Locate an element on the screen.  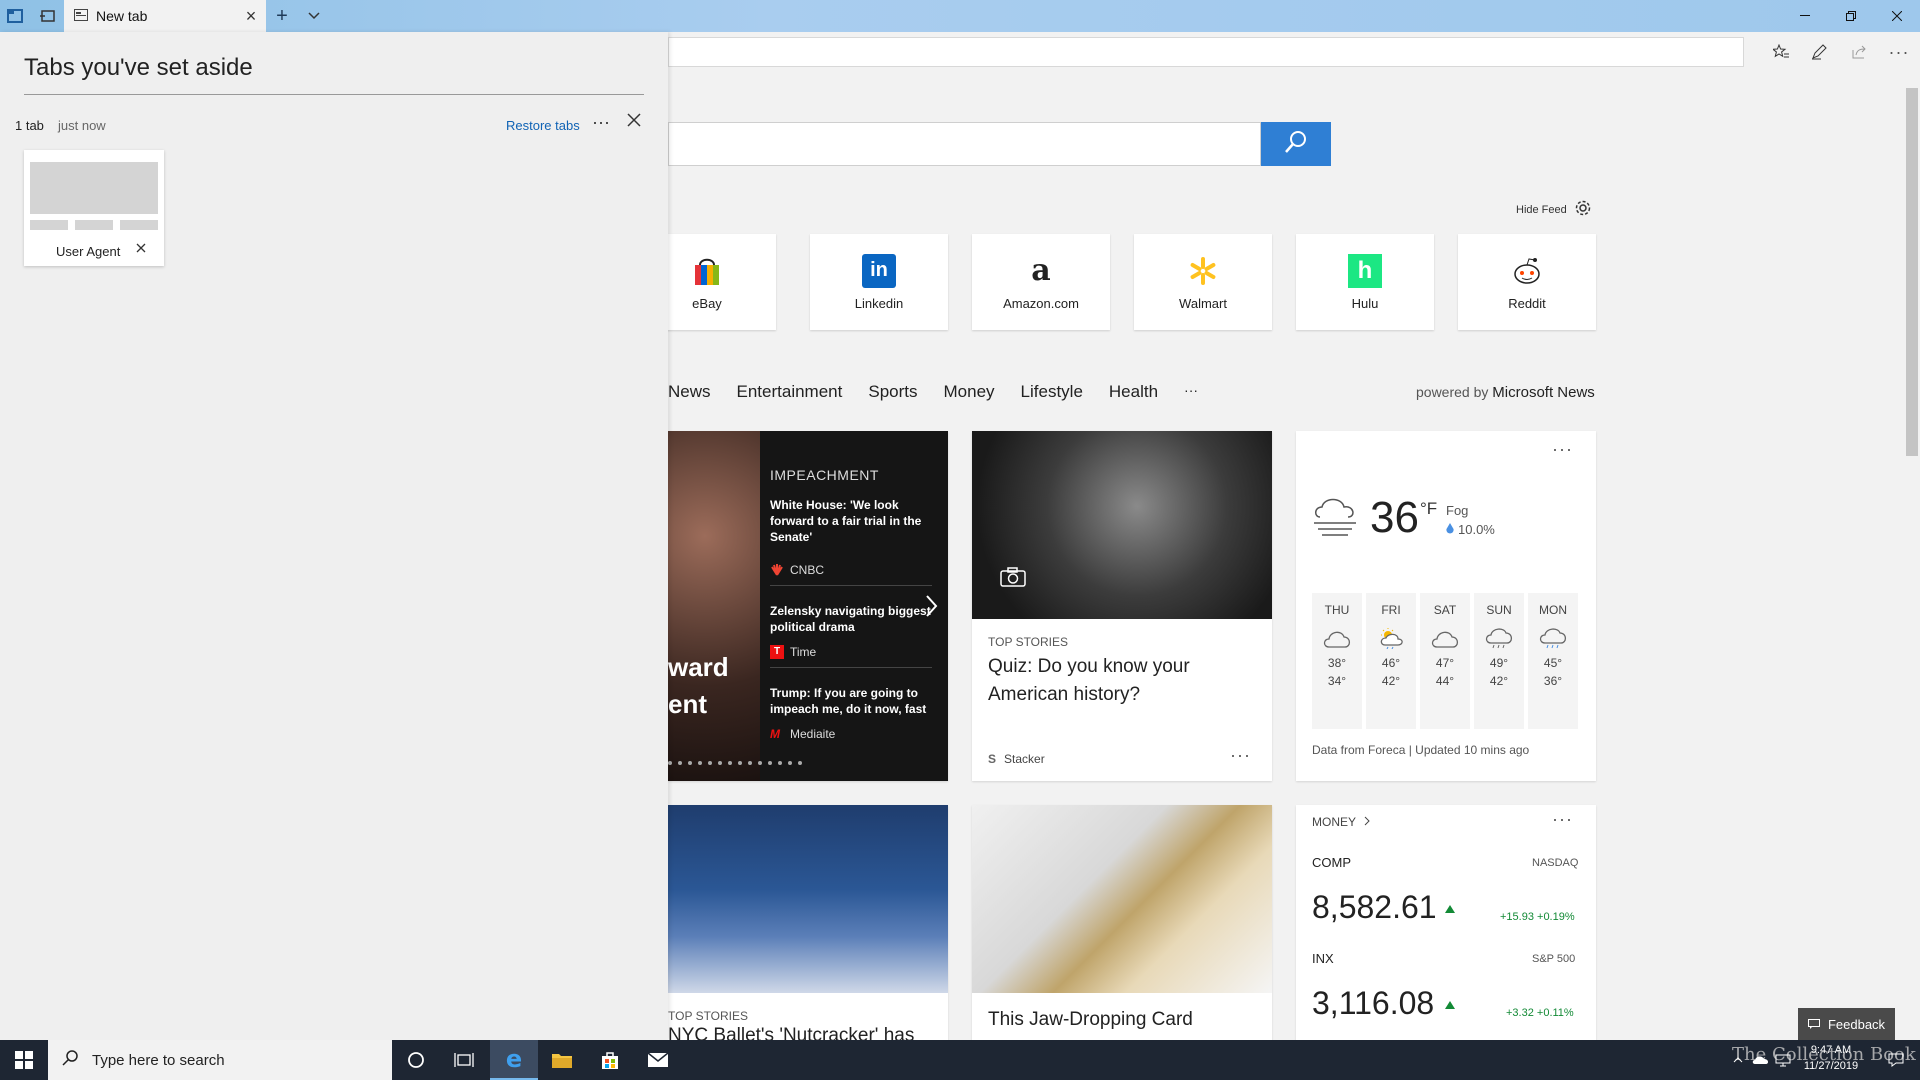
scrollbar-thumb is located at coordinates (1912, 272).